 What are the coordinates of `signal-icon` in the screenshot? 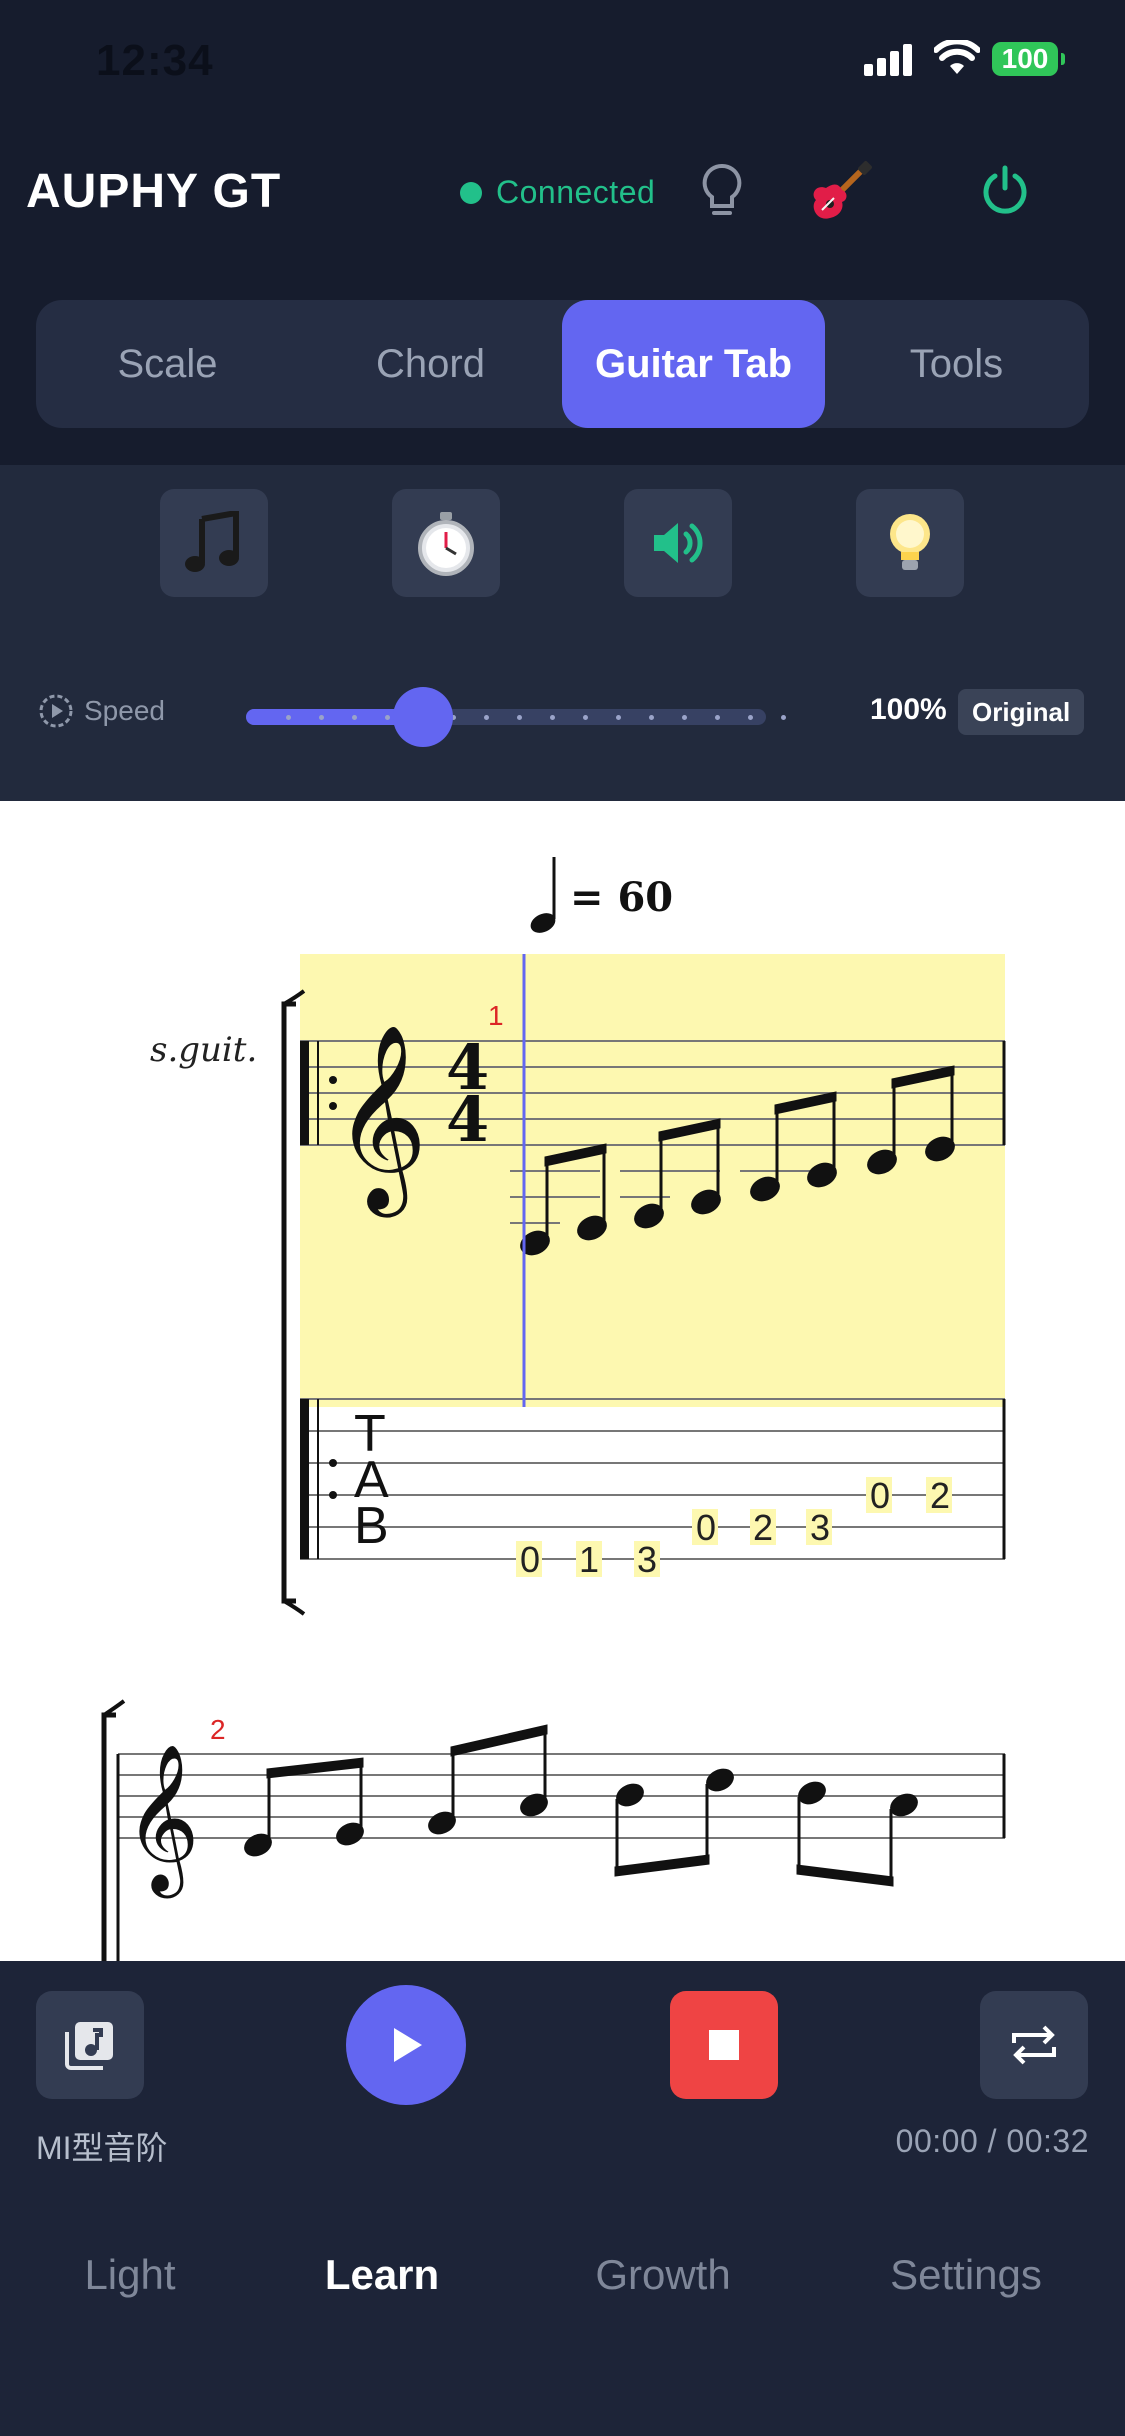 It's located at (890, 60).